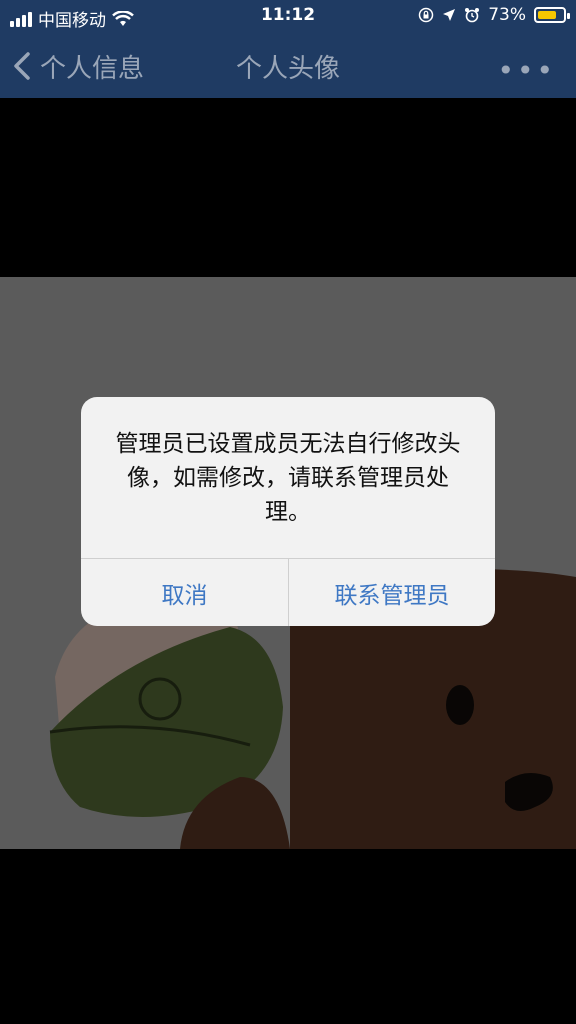 The width and height of the screenshot is (576, 1024). Describe the element at coordinates (392, 592) in the screenshot. I see `contact-admin-button: 联系管理员` at that location.